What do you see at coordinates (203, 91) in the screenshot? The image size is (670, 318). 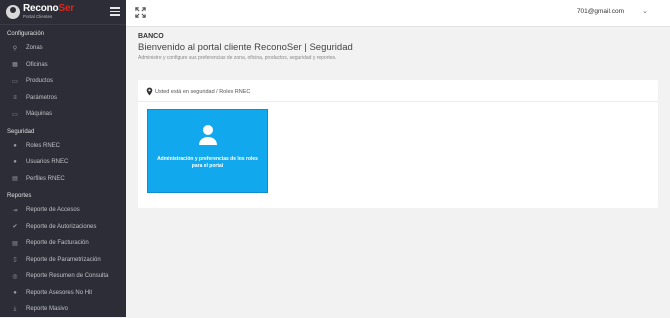 I see `breadcrumb-text: Usted está en seguridad / Roles RNEC` at bounding box center [203, 91].